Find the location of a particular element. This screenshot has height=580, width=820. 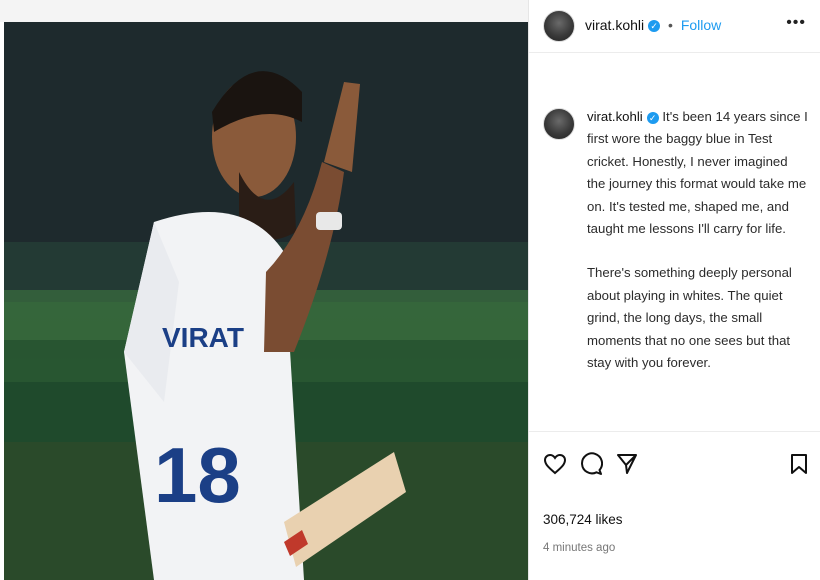

like-button is located at coordinates (555, 464).